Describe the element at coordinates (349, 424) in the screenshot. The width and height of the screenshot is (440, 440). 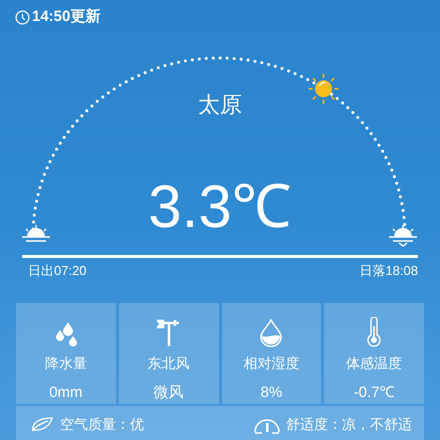
I see `comfort-level: 舒适度：凉，不舒适` at that location.